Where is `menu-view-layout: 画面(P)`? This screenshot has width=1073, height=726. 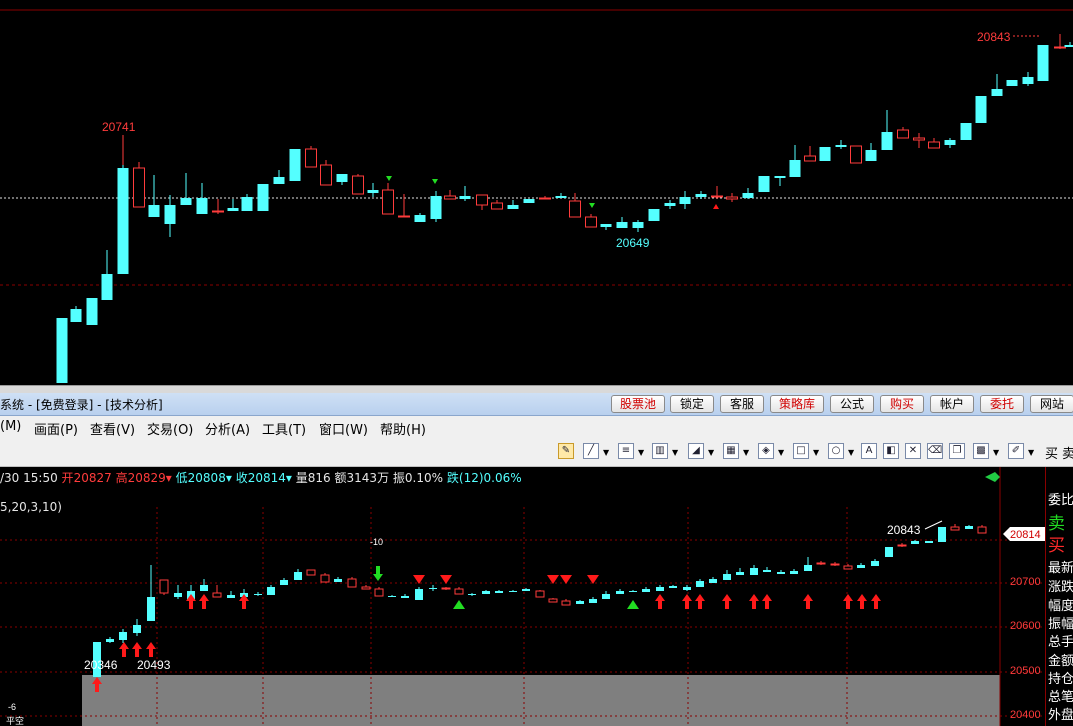 menu-view-layout: 画面(P) is located at coordinates (56, 428).